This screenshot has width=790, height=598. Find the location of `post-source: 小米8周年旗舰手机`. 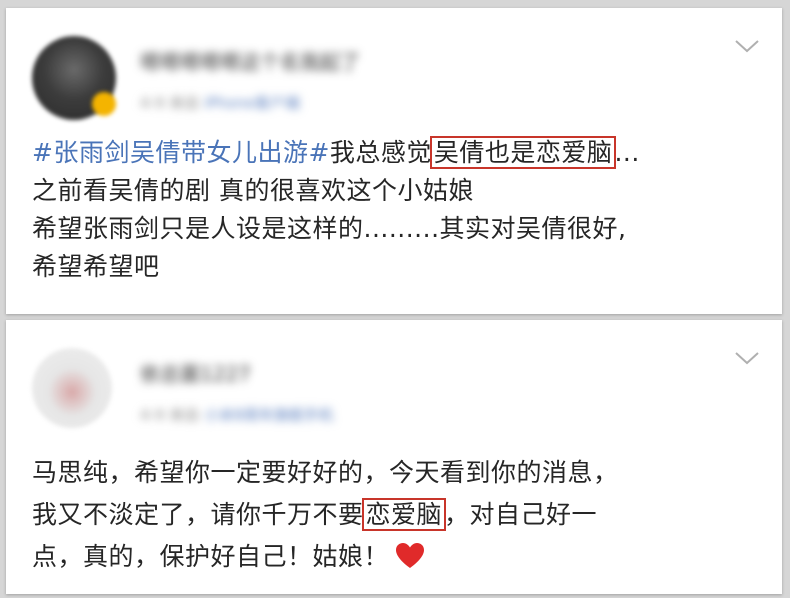

post-source: 小米8周年旗舰手机 is located at coordinates (269, 415).